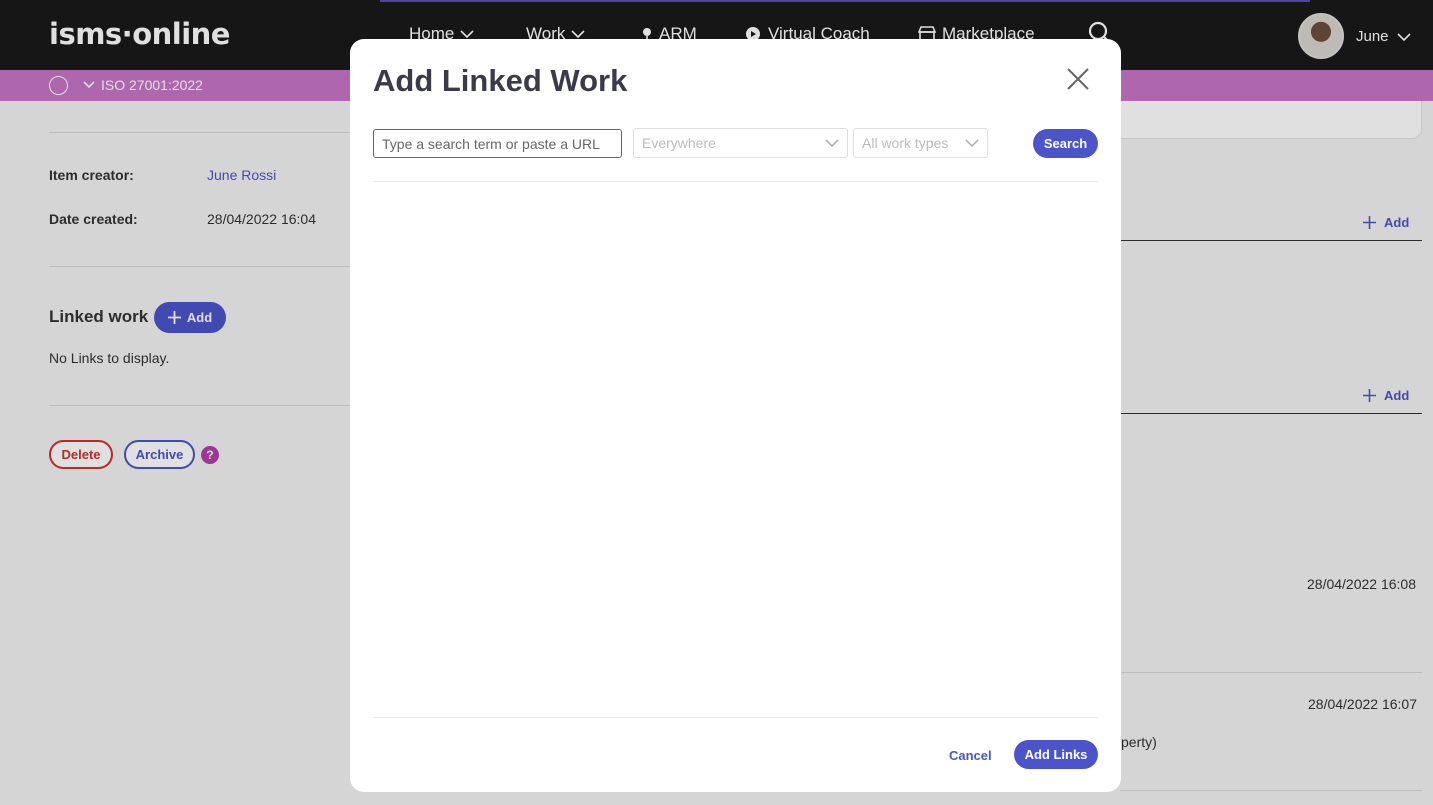 The height and width of the screenshot is (805, 1433). I want to click on search-button: Search, so click(1065, 143).